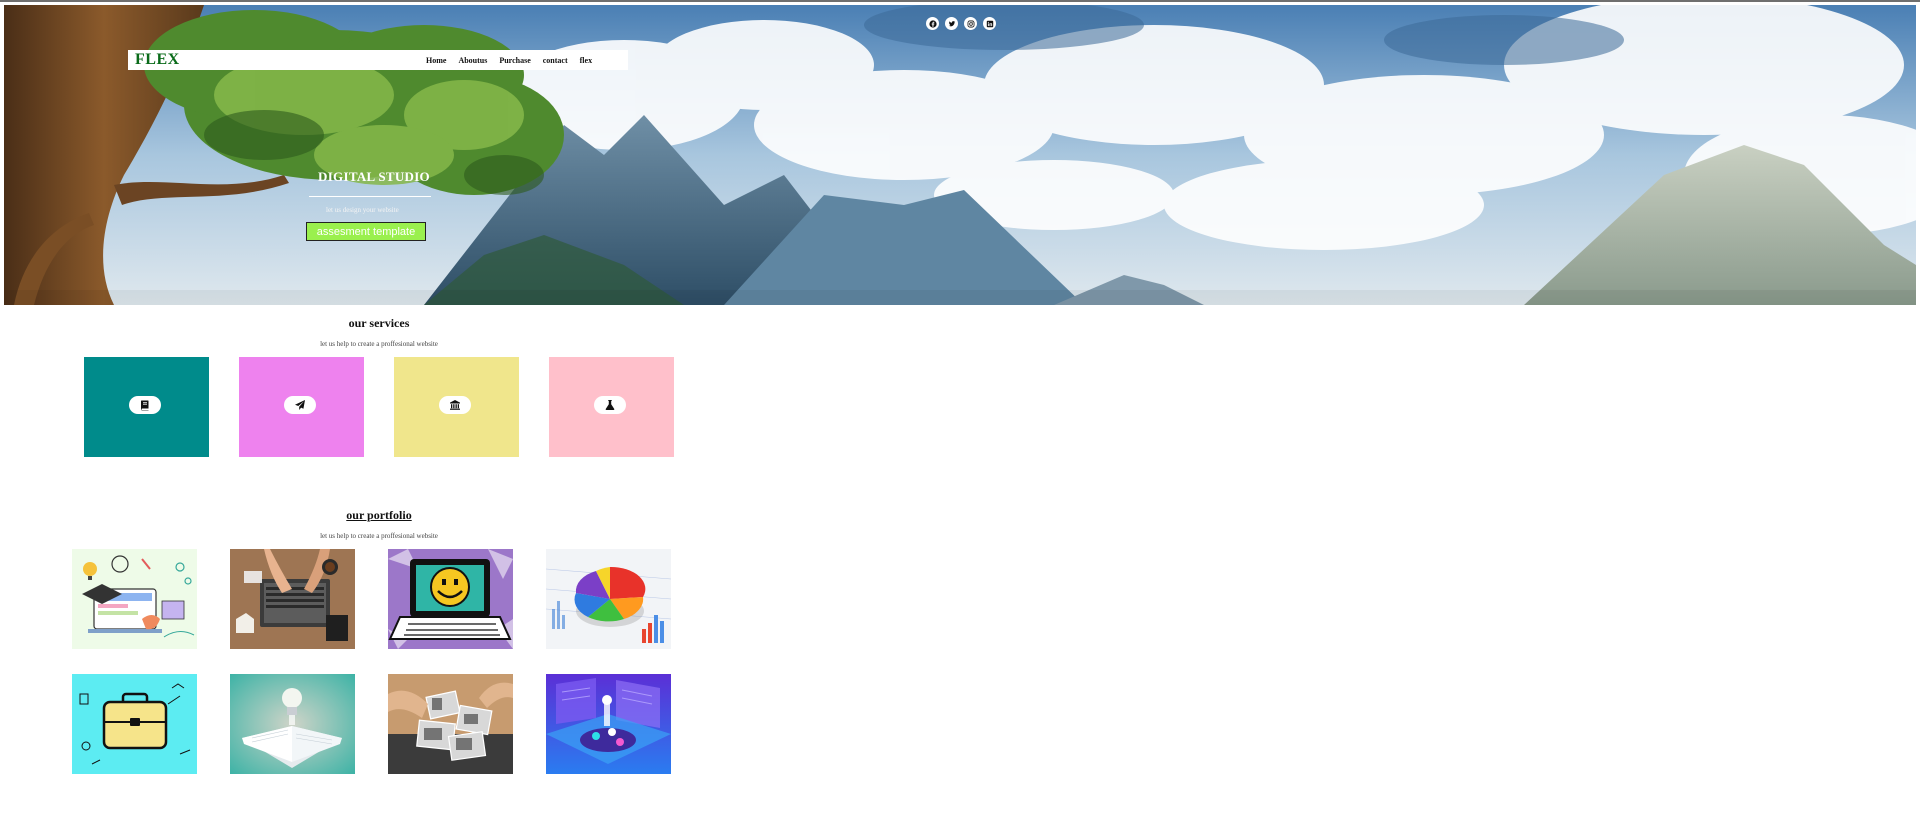 Image resolution: width=1920 pixels, height=831 pixels. I want to click on hero-title: DIGITAL STUDIO, so click(374, 176).